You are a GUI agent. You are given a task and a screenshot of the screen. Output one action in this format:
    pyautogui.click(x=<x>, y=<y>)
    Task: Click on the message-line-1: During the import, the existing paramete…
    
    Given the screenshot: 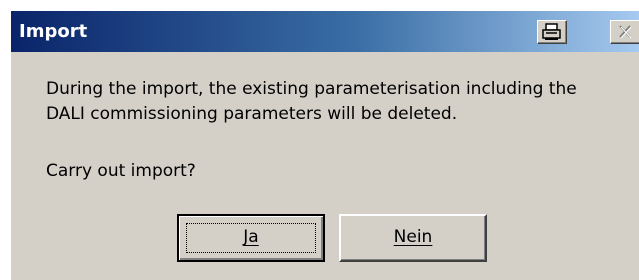 What is the action you would take?
    pyautogui.click(x=311, y=89)
    